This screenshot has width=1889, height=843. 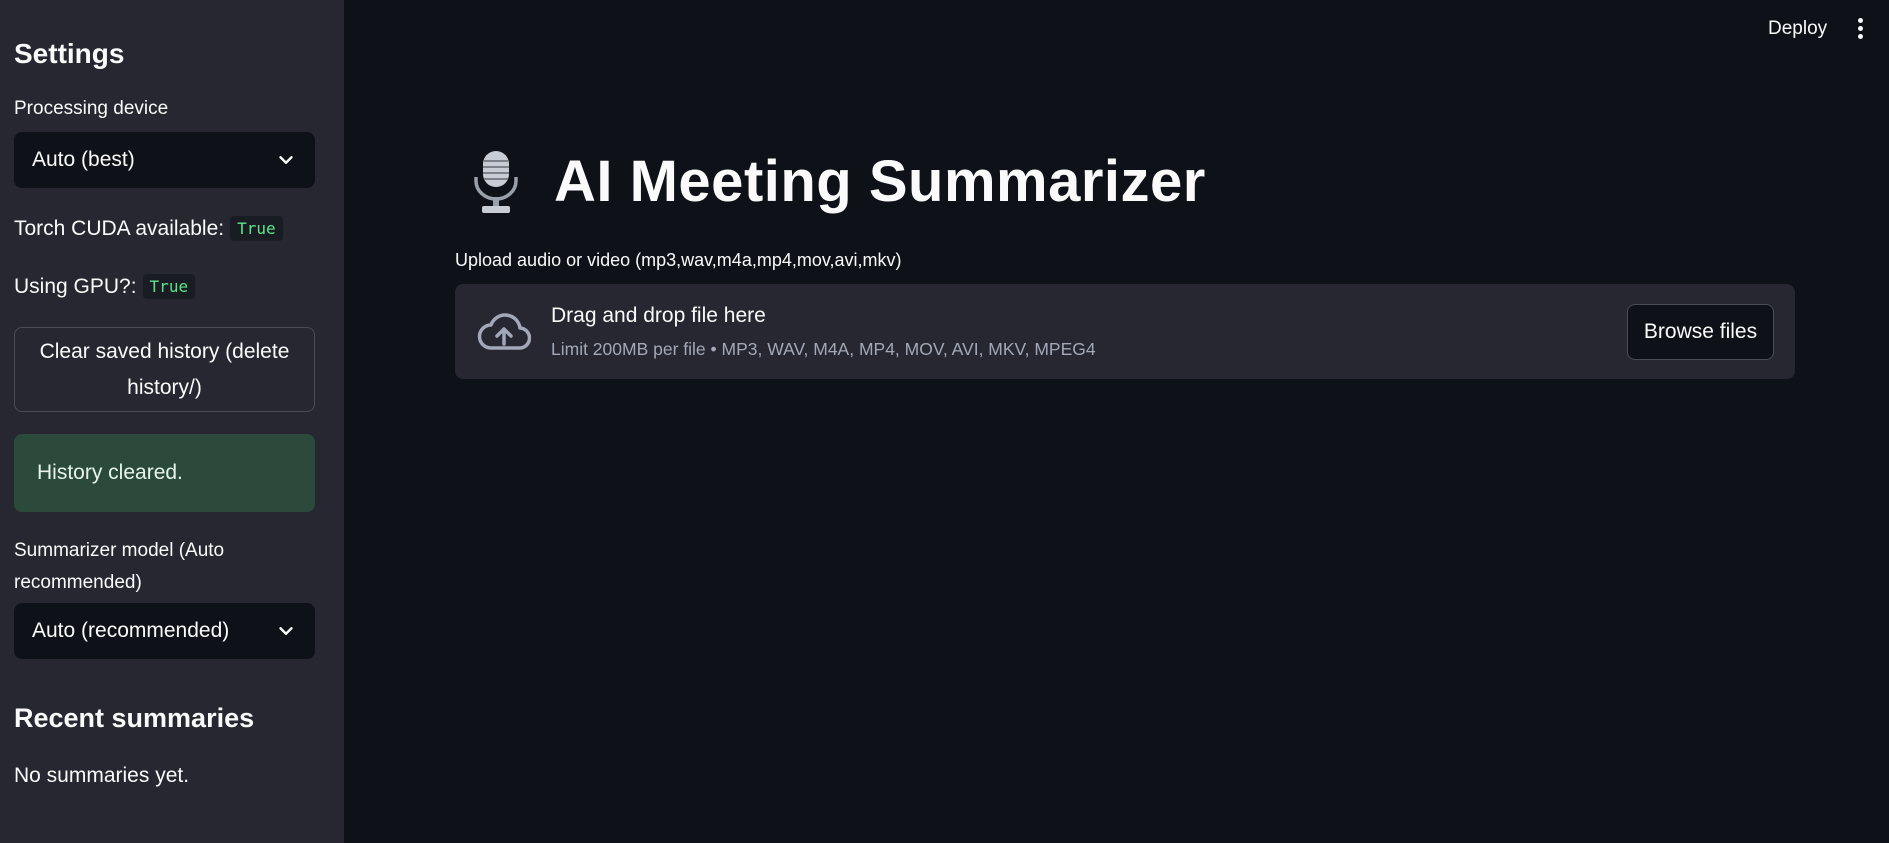 I want to click on alert-text: History cleared., so click(x=110, y=472).